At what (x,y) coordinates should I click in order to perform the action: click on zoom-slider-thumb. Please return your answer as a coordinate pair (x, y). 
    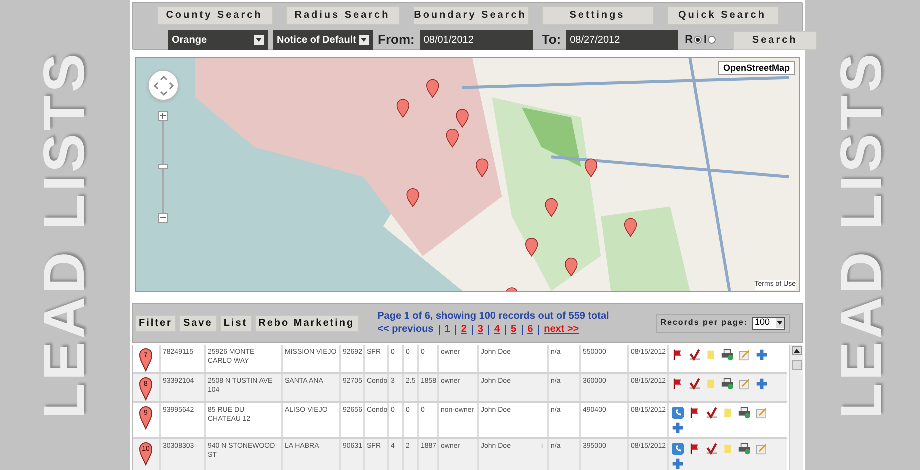
    Looking at the image, I should click on (163, 166).